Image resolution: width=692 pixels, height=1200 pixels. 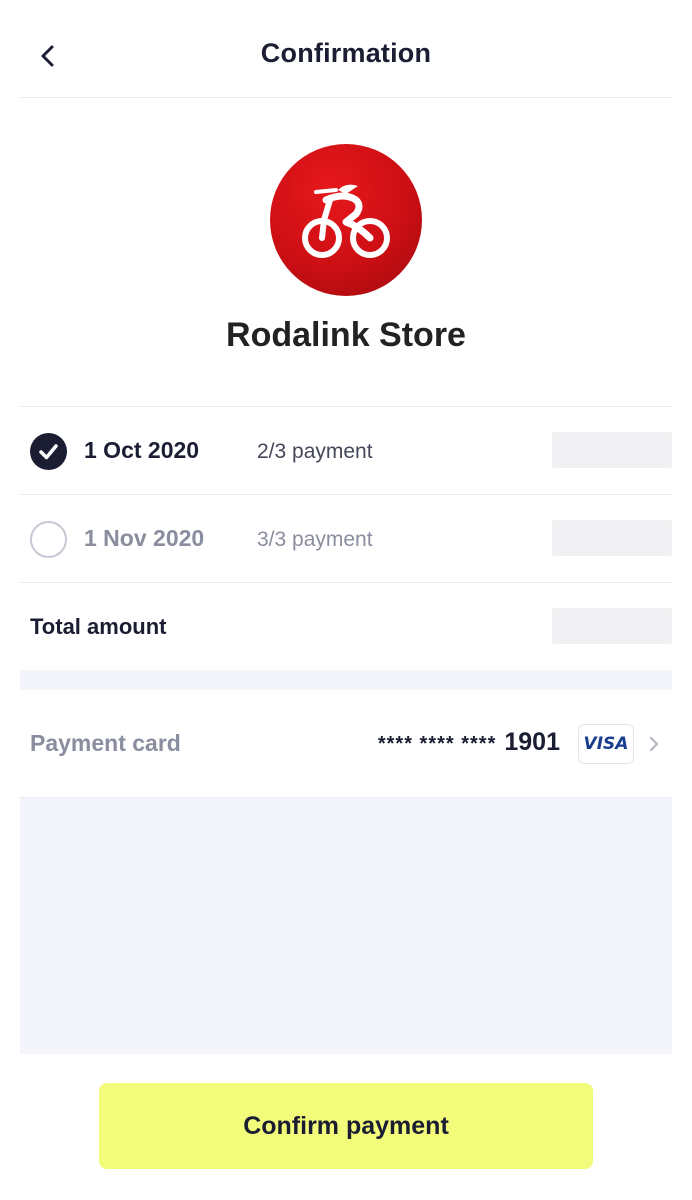 What do you see at coordinates (346, 680) in the screenshot?
I see `section-divider` at bounding box center [346, 680].